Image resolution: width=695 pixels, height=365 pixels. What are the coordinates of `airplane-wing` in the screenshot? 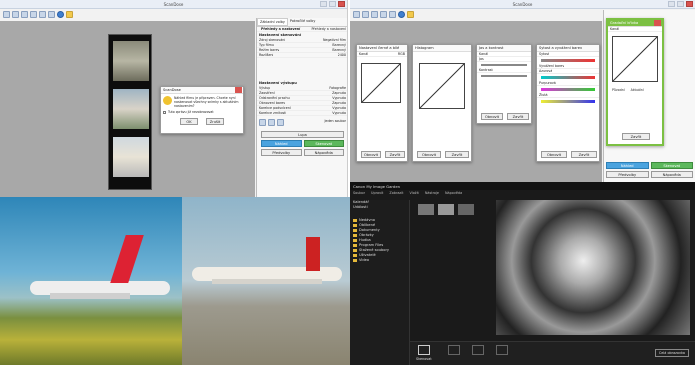 It's located at (90, 296).